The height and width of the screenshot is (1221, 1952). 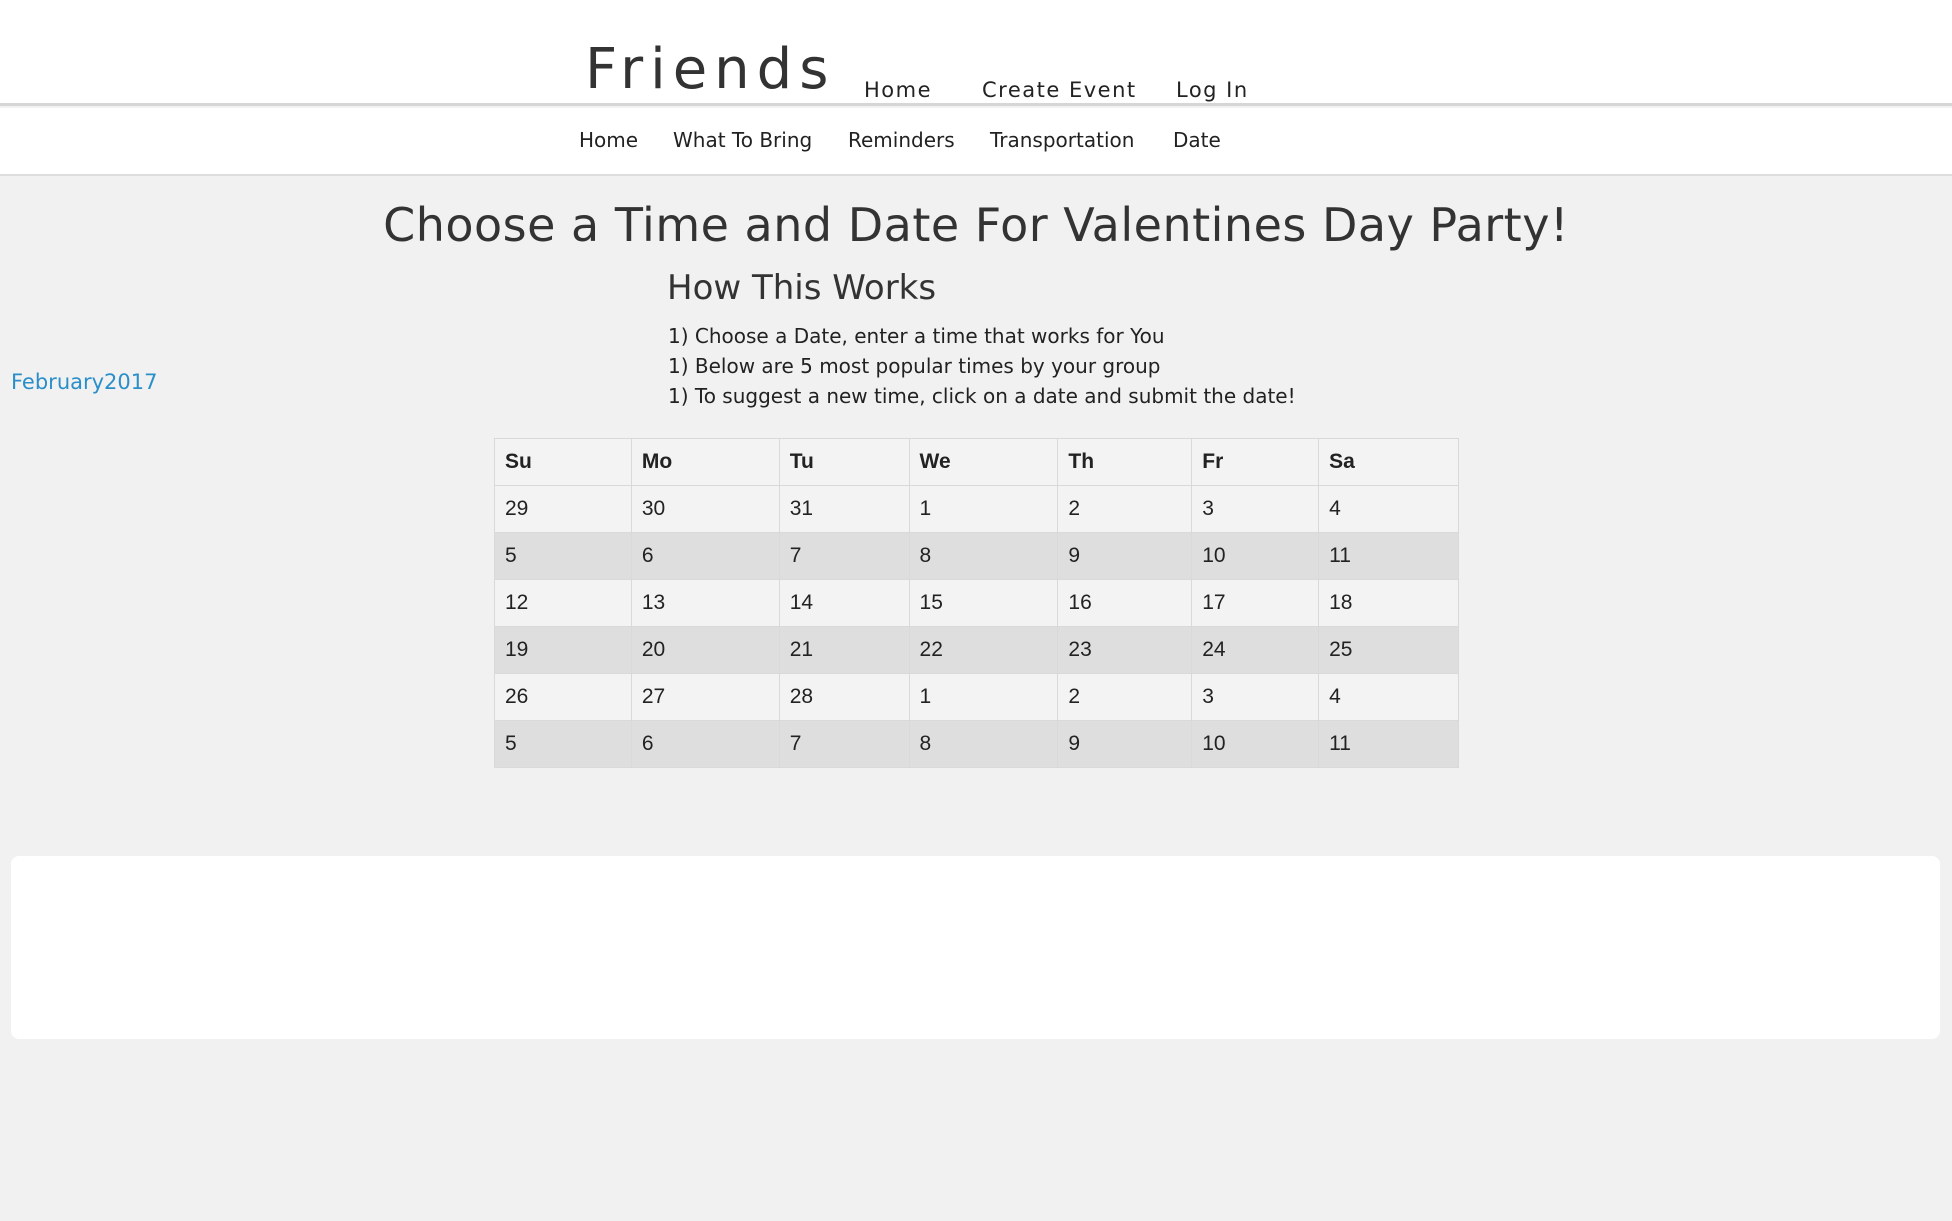 What do you see at coordinates (1125, 650) in the screenshot?
I see `calendar-day-cell: 23` at bounding box center [1125, 650].